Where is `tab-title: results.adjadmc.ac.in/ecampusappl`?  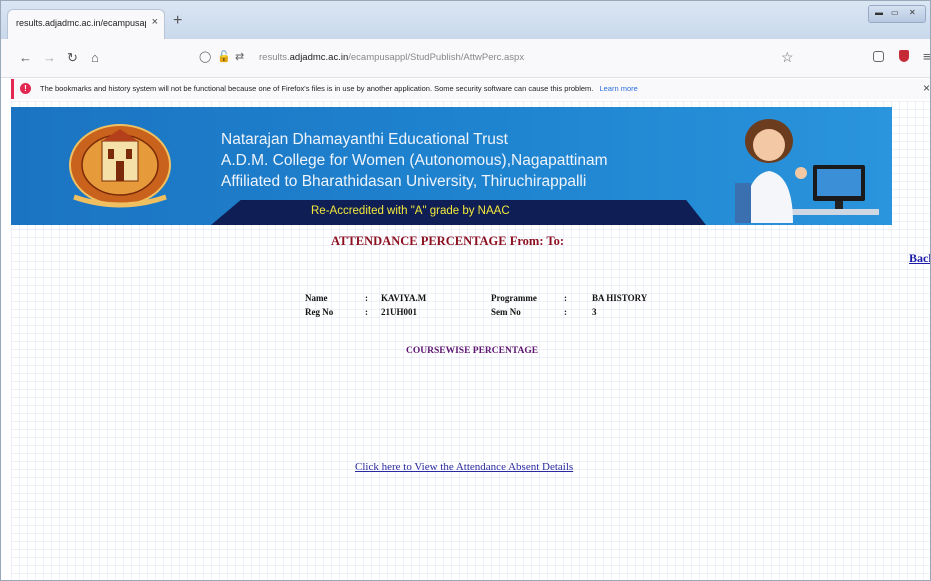
tab-title: results.adjadmc.ac.in/ecampusappl is located at coordinates (81, 23).